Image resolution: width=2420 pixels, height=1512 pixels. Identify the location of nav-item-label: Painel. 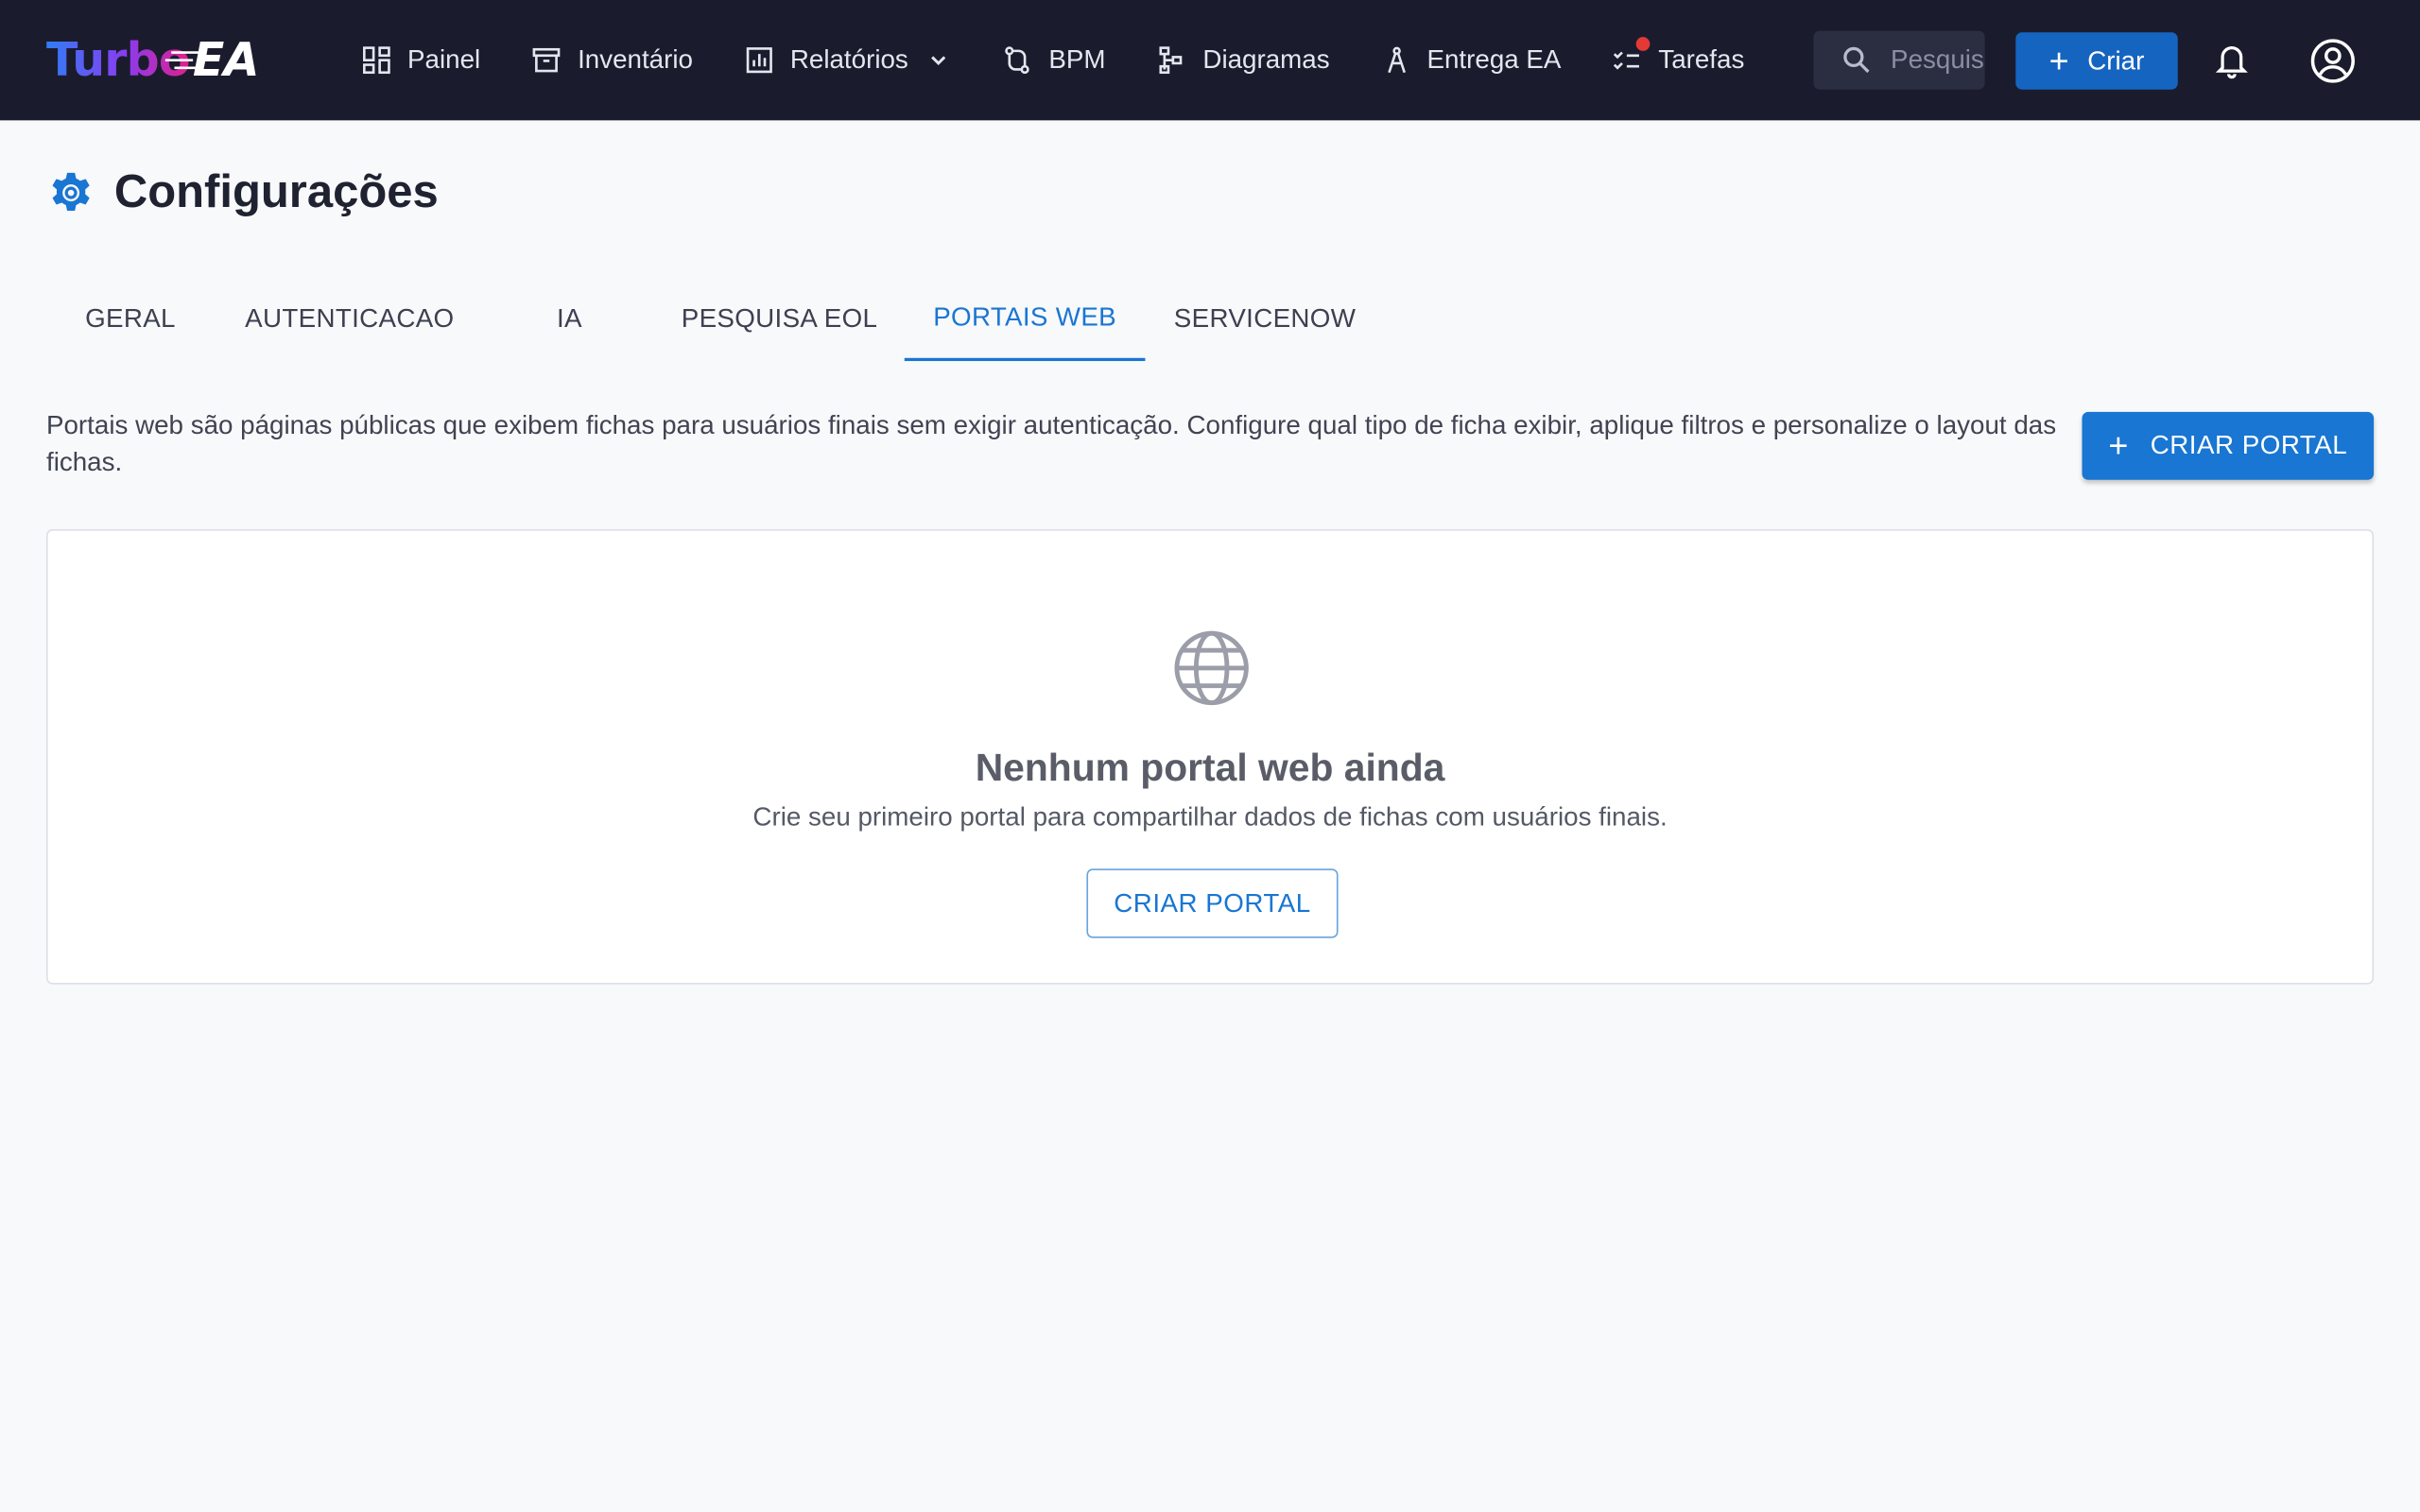
(444, 59).